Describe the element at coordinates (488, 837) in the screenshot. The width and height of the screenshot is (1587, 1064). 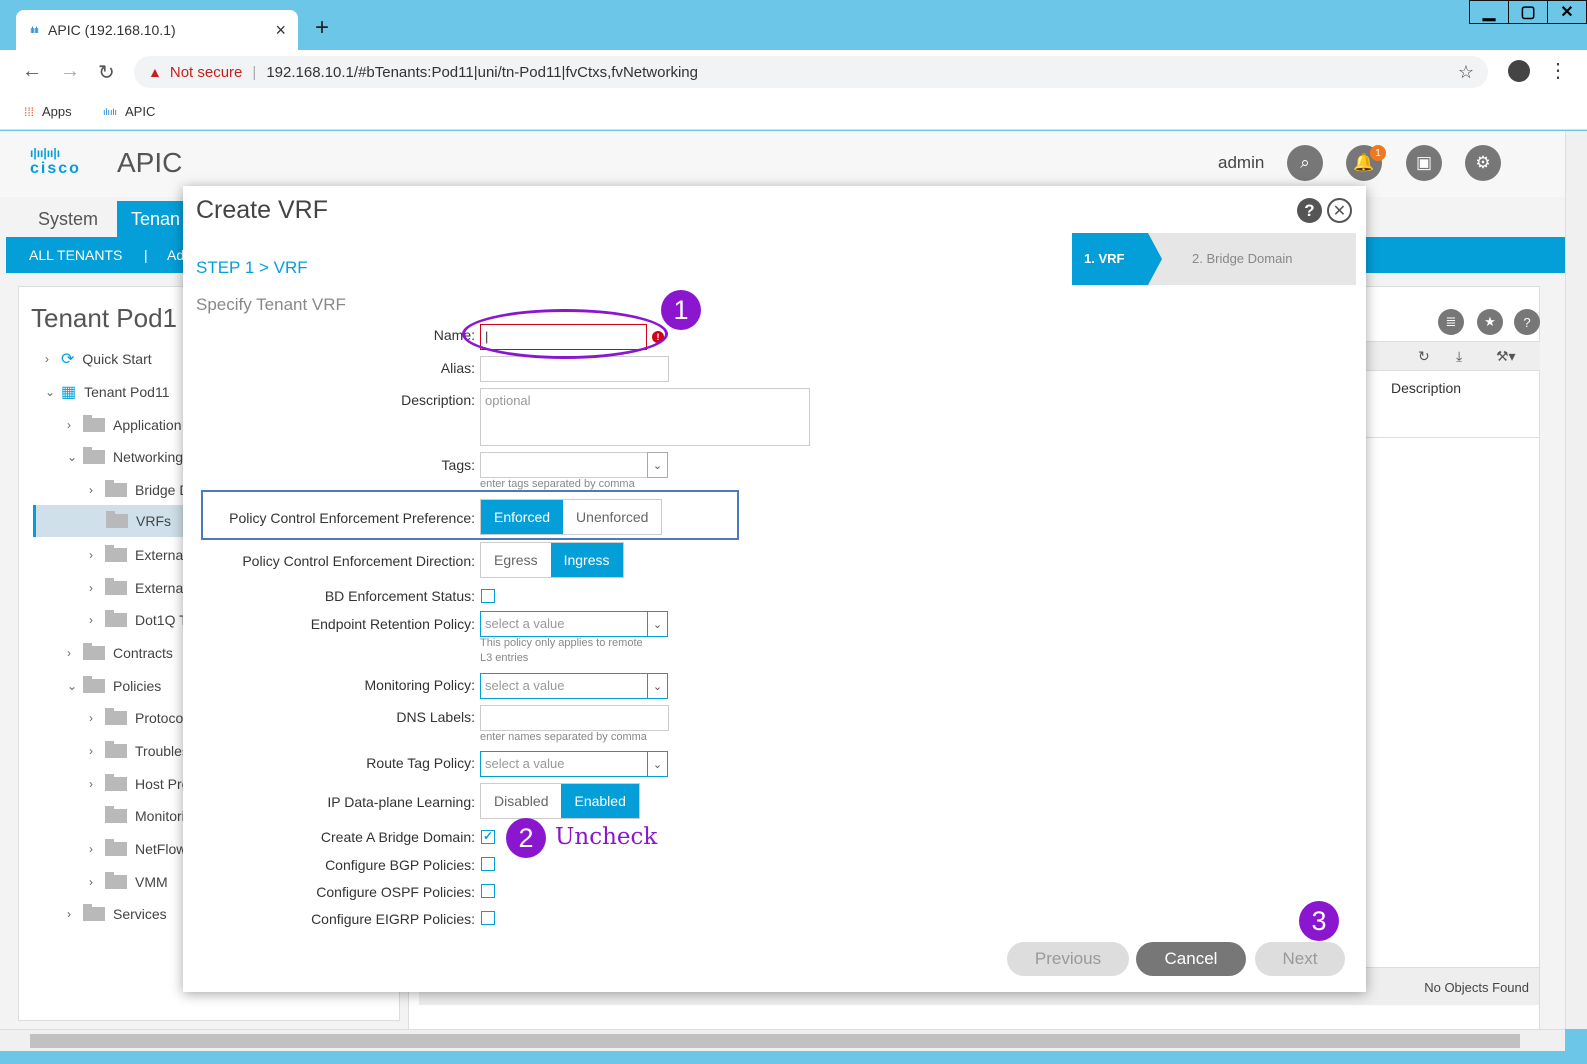
I see `create-bd-checkbox: ✓` at that location.